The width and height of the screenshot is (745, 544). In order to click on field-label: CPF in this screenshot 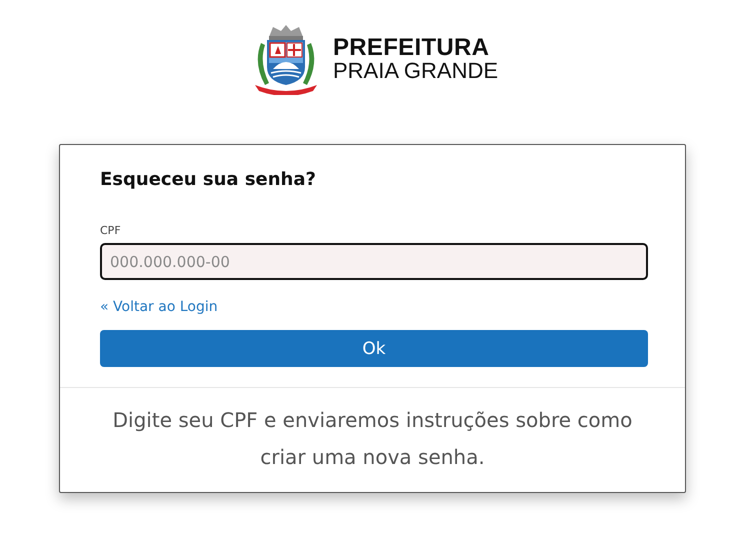, I will do `click(110, 230)`.